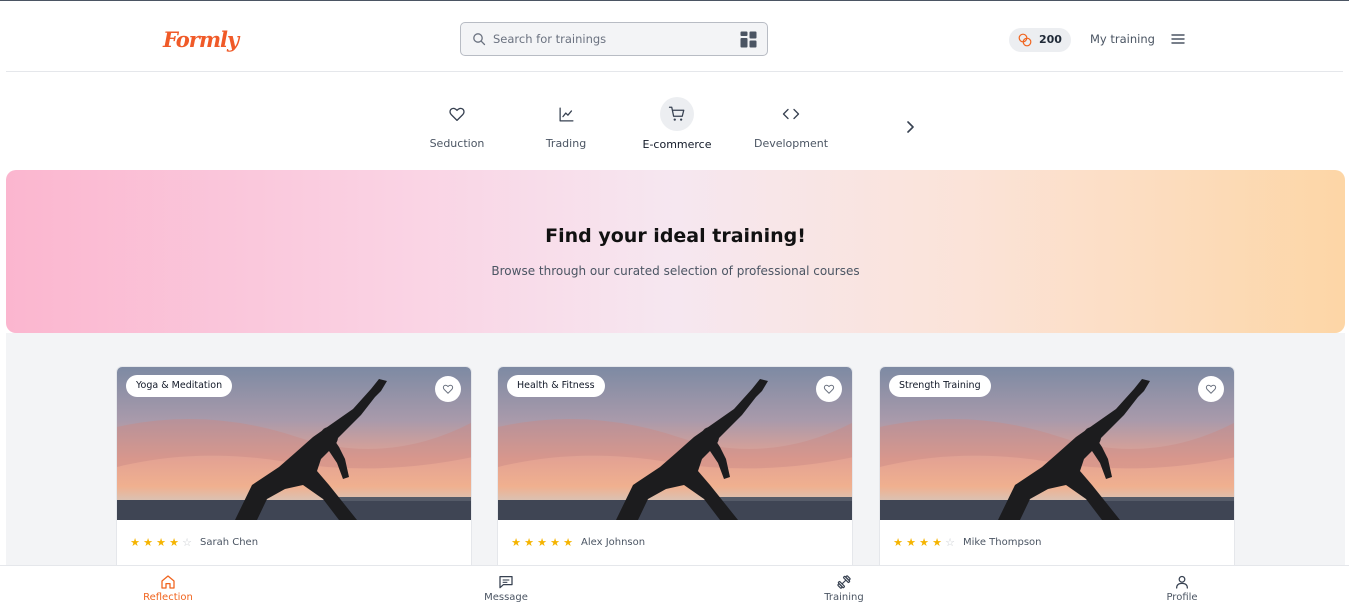  I want to click on category-seduction: Seduction, so click(457, 128).